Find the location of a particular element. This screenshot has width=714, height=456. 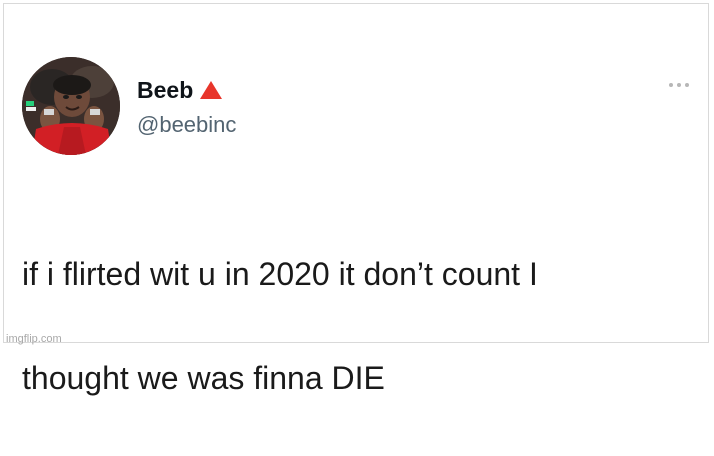

avatar is located at coordinates (71, 106).